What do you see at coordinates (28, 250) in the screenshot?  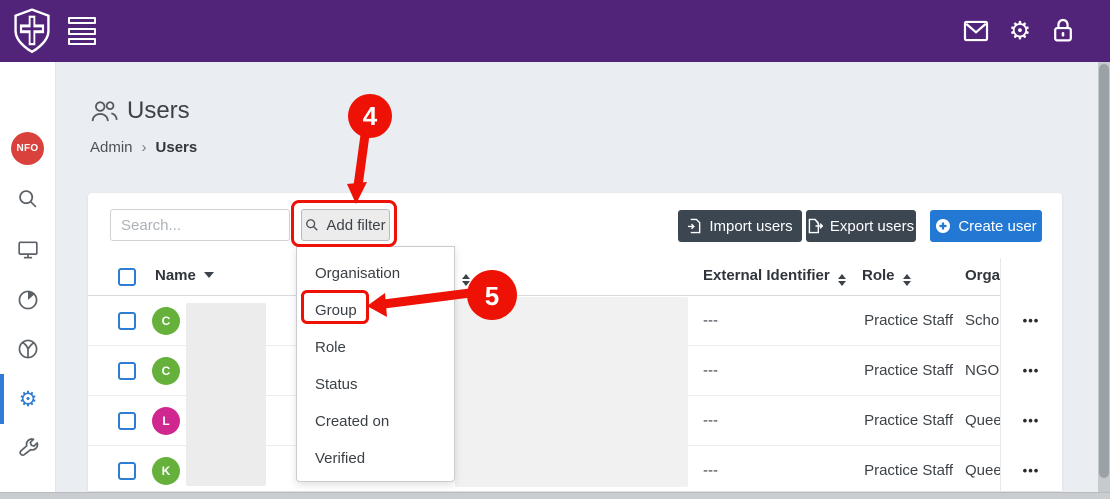 I see `monitor-icon` at bounding box center [28, 250].